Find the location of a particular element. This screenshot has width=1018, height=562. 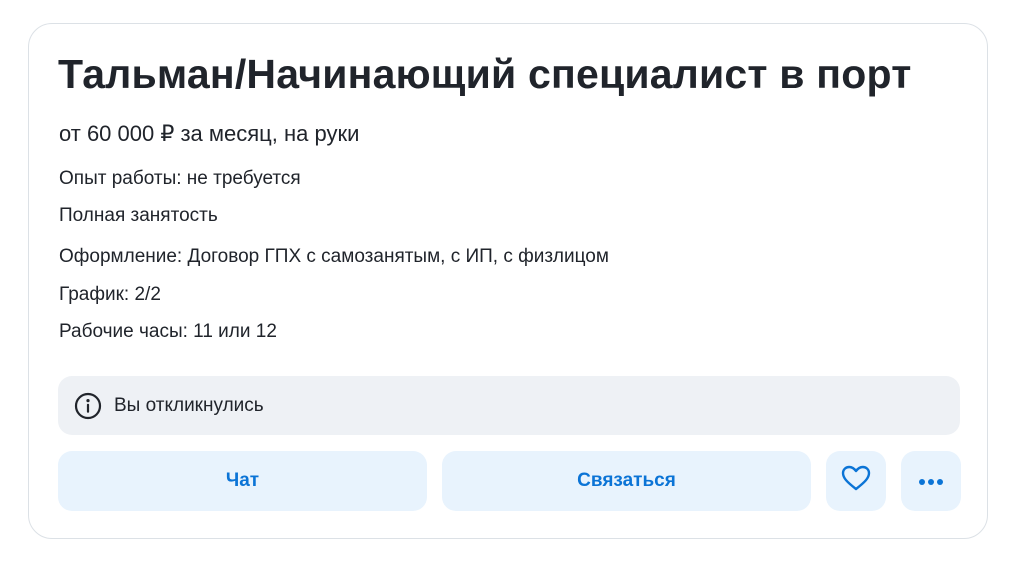

contact-button: Связаться is located at coordinates (626, 481).